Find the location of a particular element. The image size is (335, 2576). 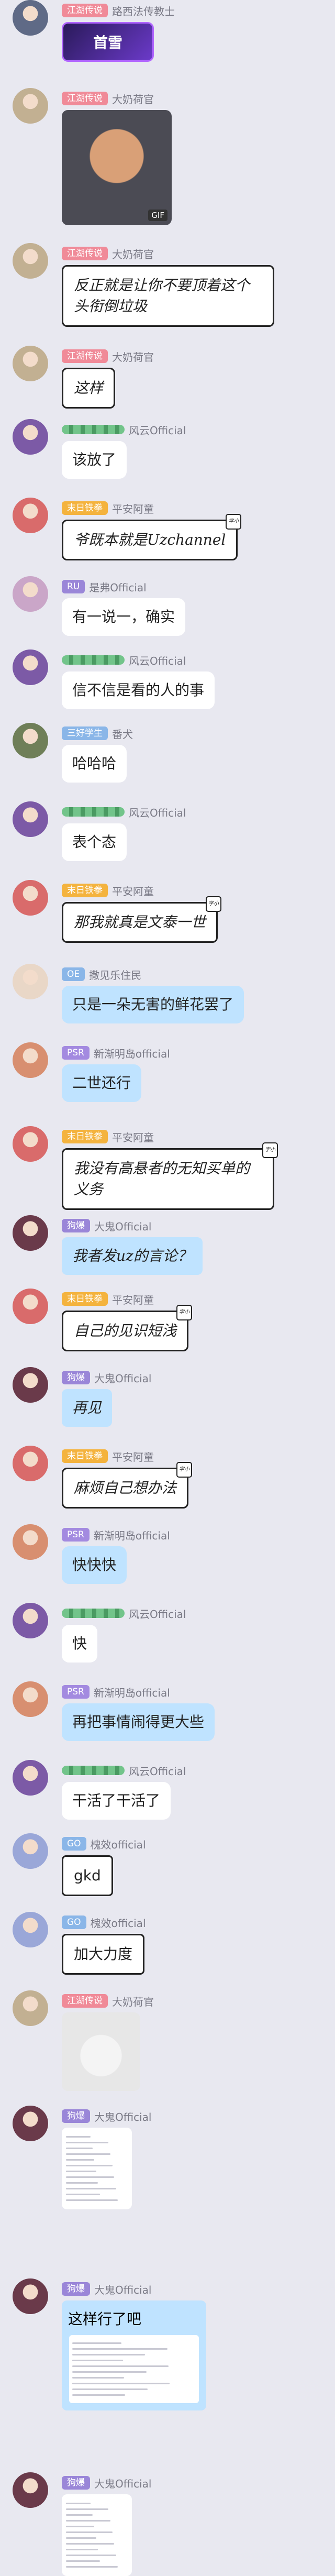

rank-badge: RU is located at coordinates (73, 586).